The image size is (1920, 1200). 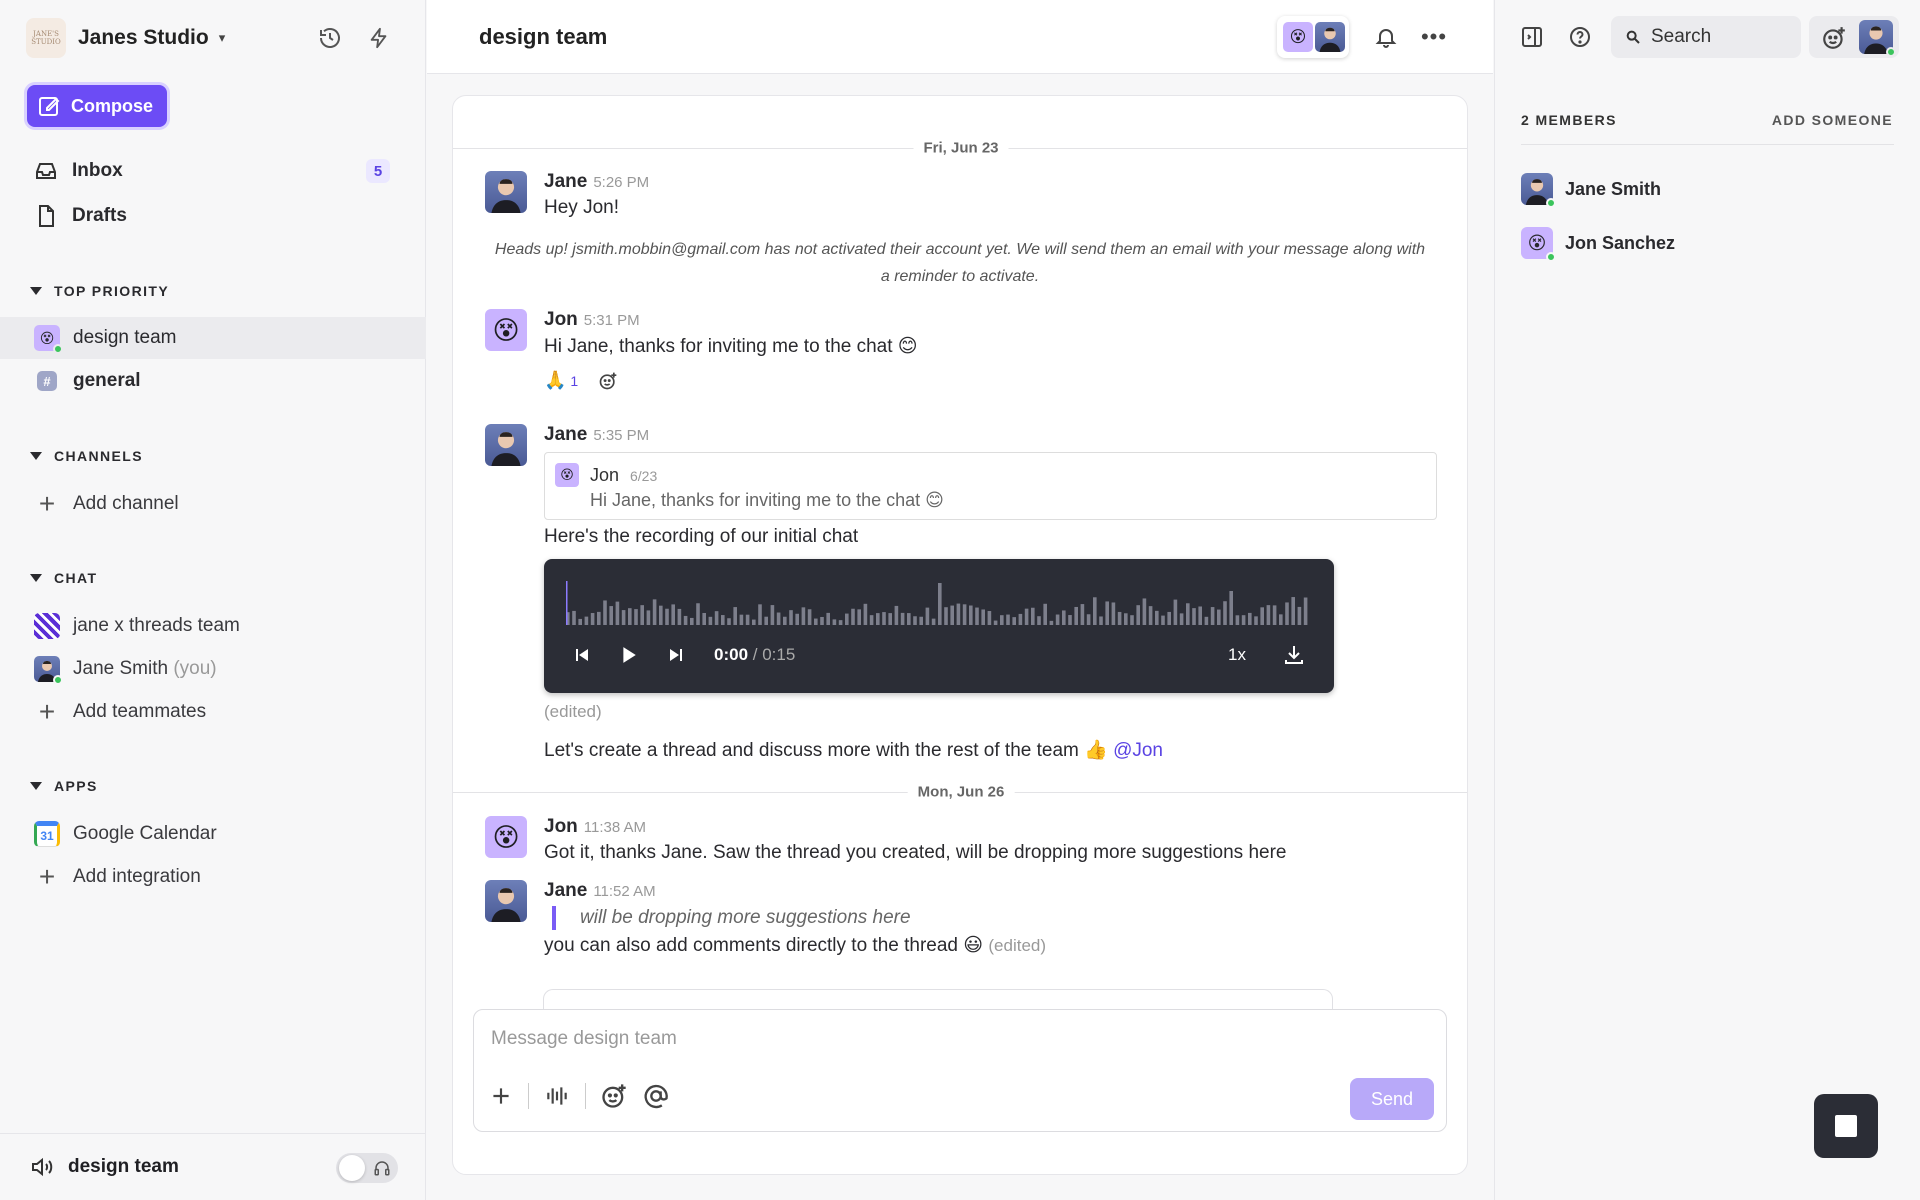 I want to click on drafts-nav: Drafts, so click(x=80, y=216).